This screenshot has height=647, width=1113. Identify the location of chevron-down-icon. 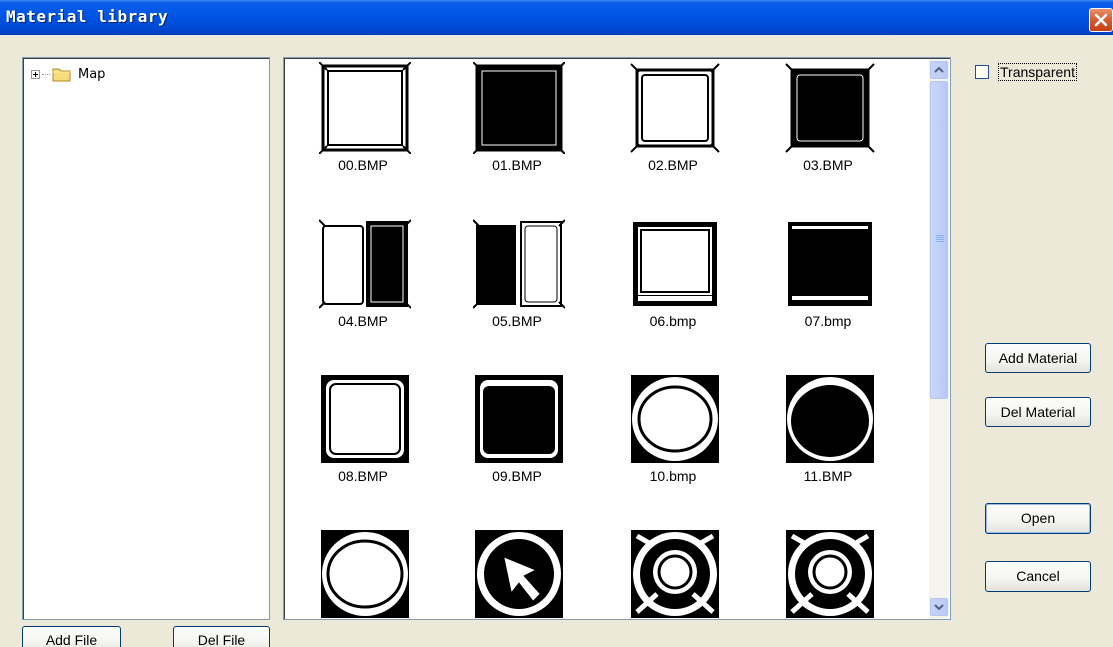
(939, 607).